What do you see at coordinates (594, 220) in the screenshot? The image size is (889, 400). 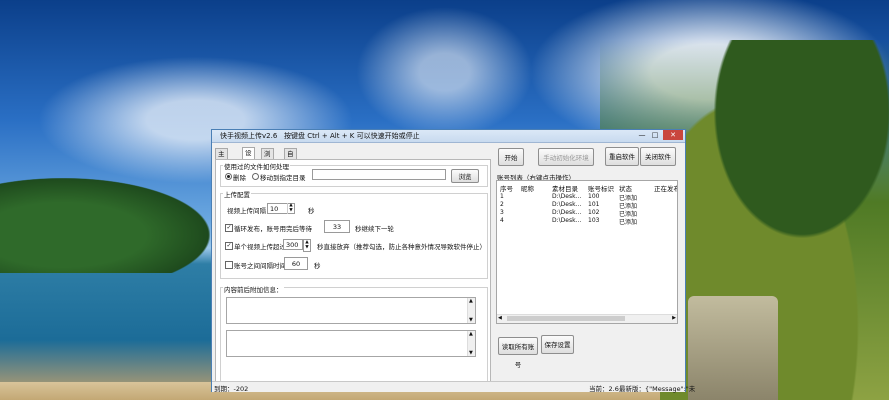 I see `row-id: 103` at bounding box center [594, 220].